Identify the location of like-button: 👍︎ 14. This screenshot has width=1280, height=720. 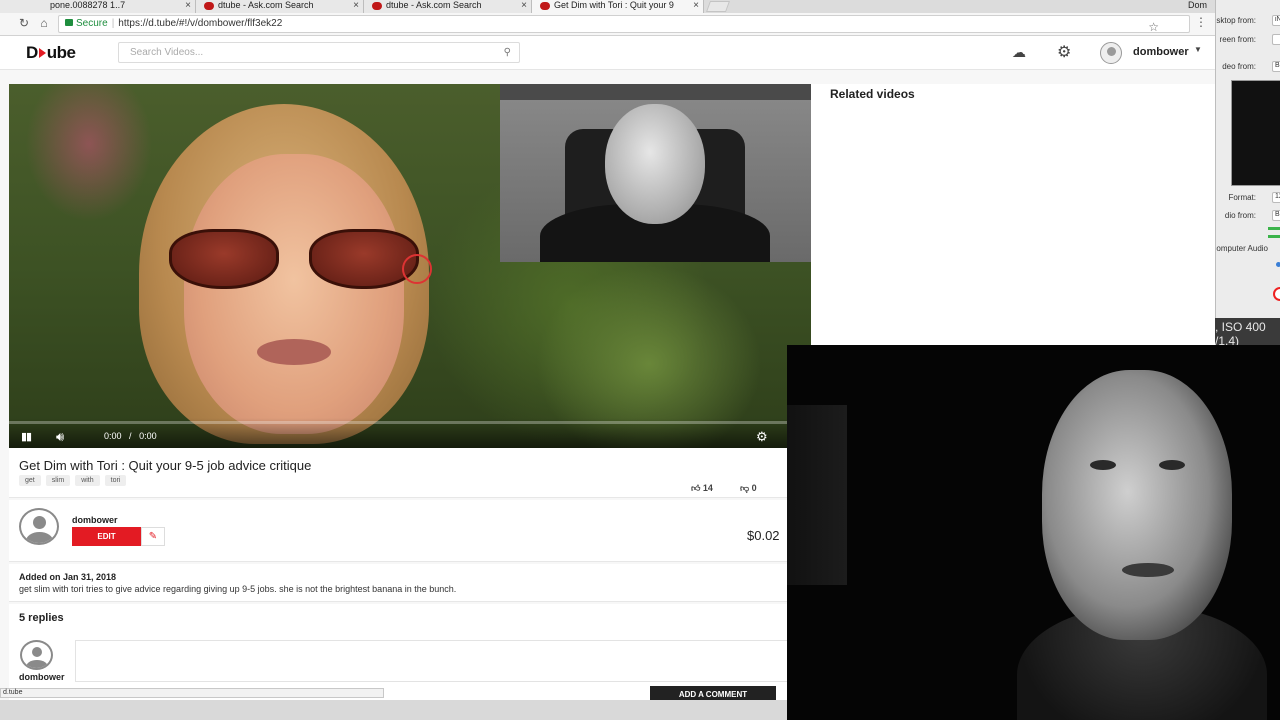
(702, 488).